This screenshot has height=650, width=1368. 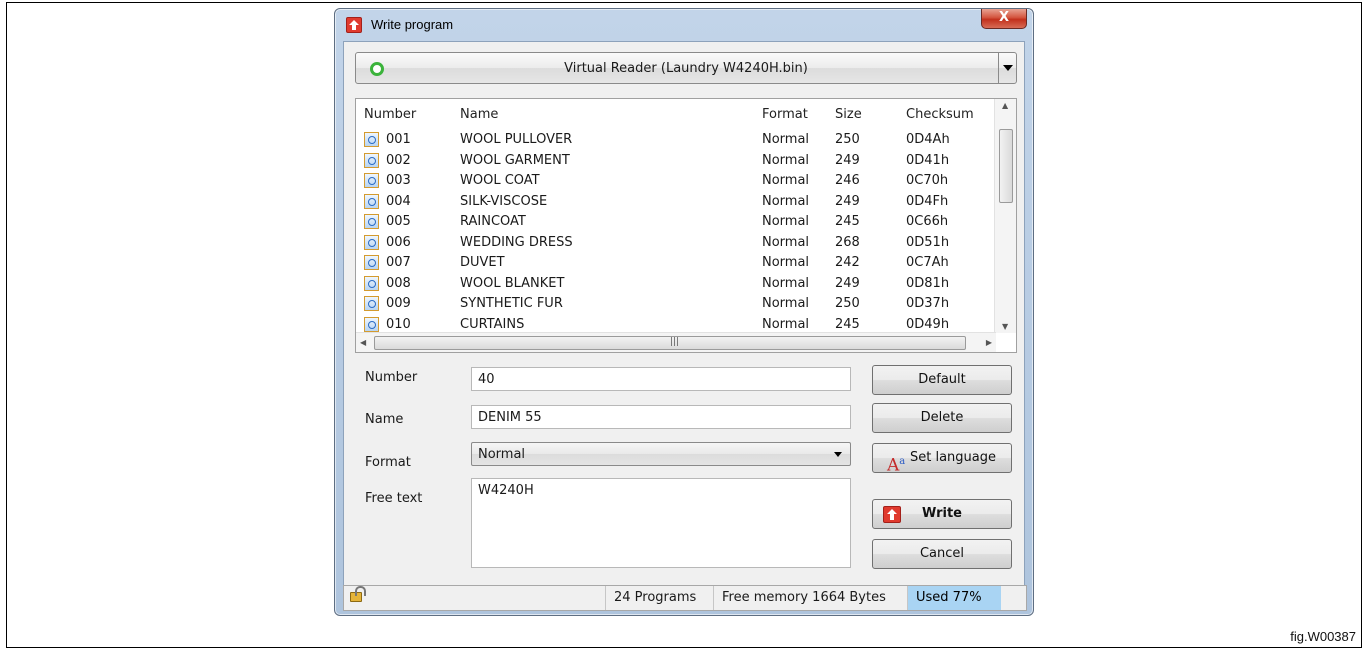 What do you see at coordinates (1004, 19) in the screenshot?
I see `close-button: X` at bounding box center [1004, 19].